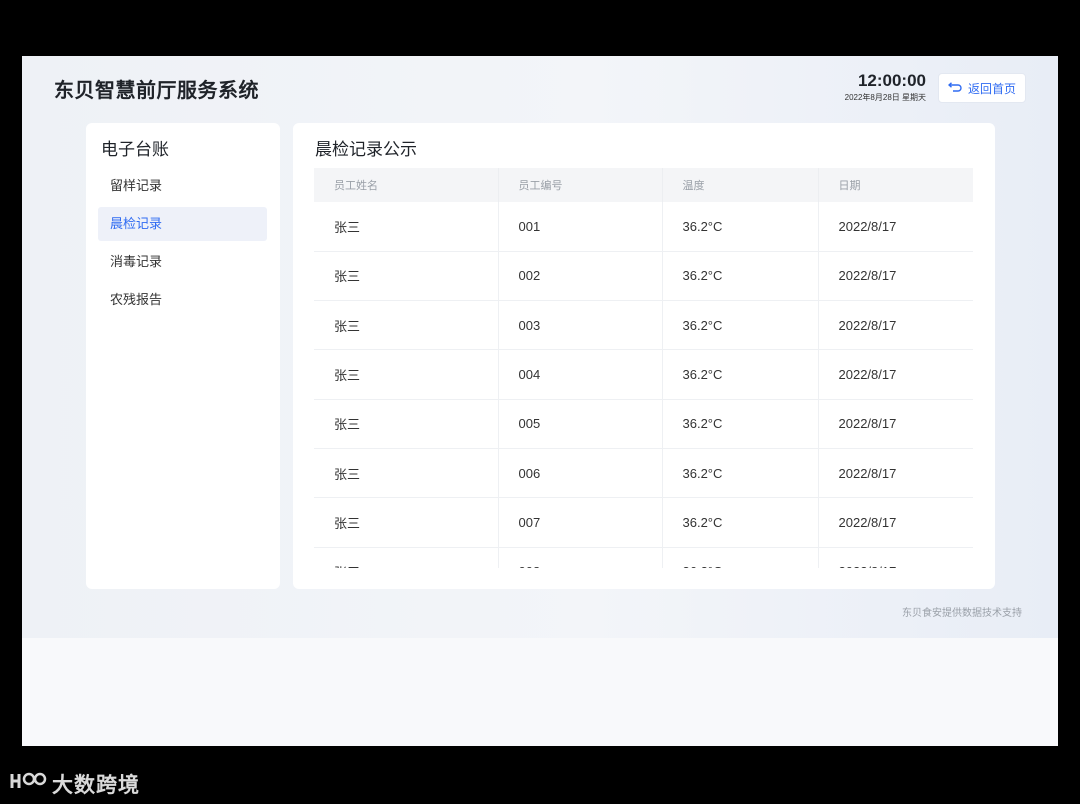 Image resolution: width=1080 pixels, height=804 pixels. Describe the element at coordinates (406, 185) in the screenshot. I see `column-header-name: 员工姓名` at that location.